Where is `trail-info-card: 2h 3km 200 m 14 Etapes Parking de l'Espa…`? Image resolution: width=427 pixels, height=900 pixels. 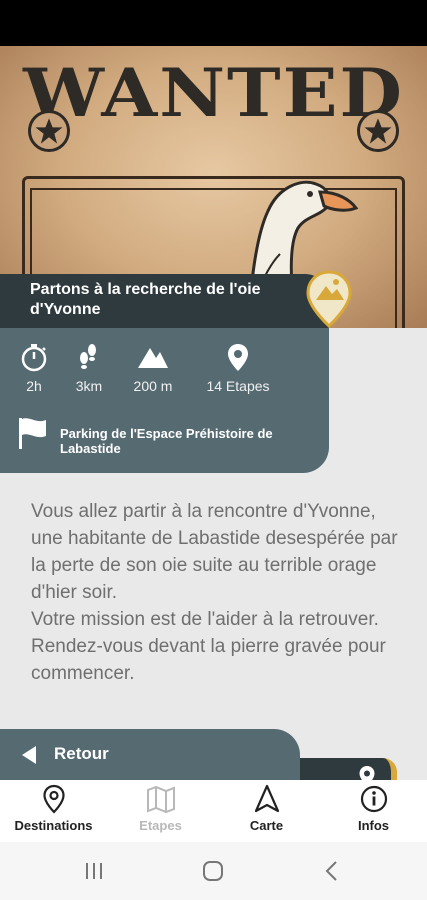 trail-info-card: 2h 3km 200 m 14 Etapes Parking de l'Espa… is located at coordinates (164, 400).